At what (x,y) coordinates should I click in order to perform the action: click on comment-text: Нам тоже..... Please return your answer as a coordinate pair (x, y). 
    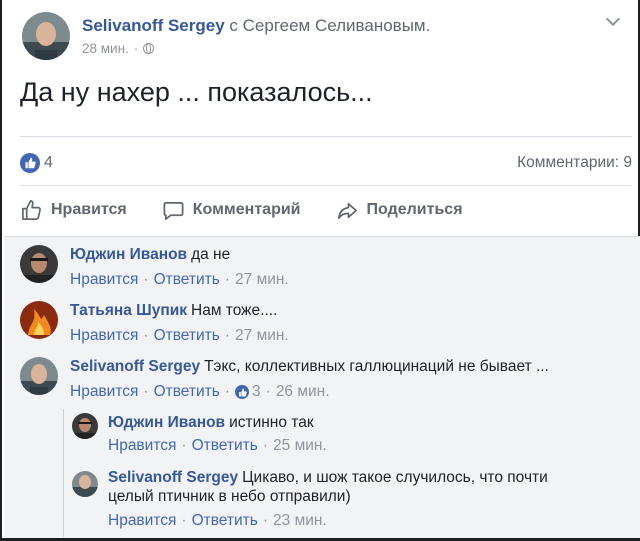
    Looking at the image, I should click on (234, 310).